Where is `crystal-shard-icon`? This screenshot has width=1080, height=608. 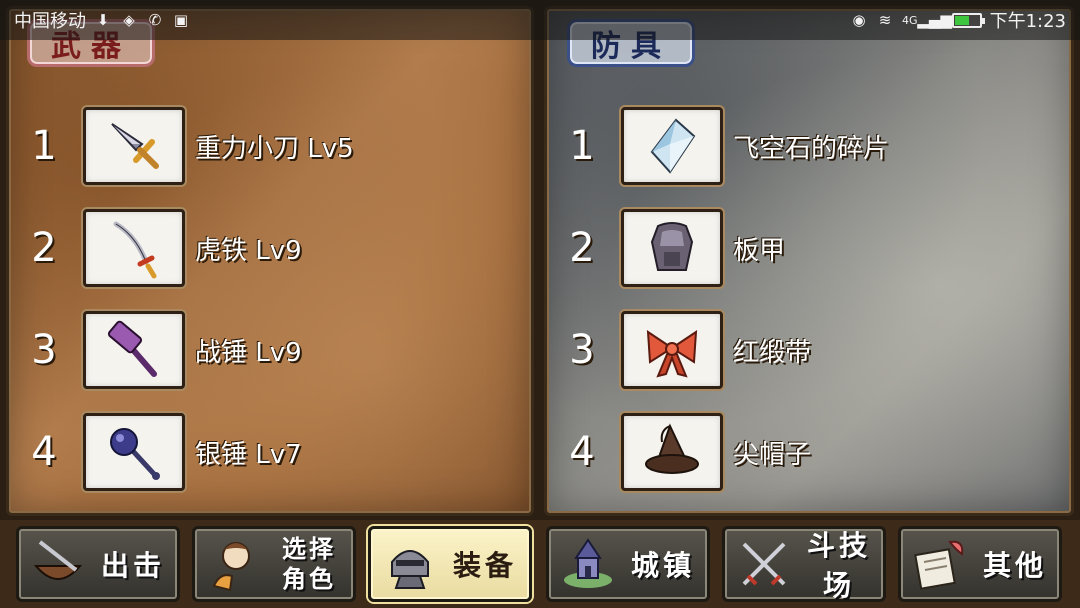 crystal-shard-icon is located at coordinates (672, 146).